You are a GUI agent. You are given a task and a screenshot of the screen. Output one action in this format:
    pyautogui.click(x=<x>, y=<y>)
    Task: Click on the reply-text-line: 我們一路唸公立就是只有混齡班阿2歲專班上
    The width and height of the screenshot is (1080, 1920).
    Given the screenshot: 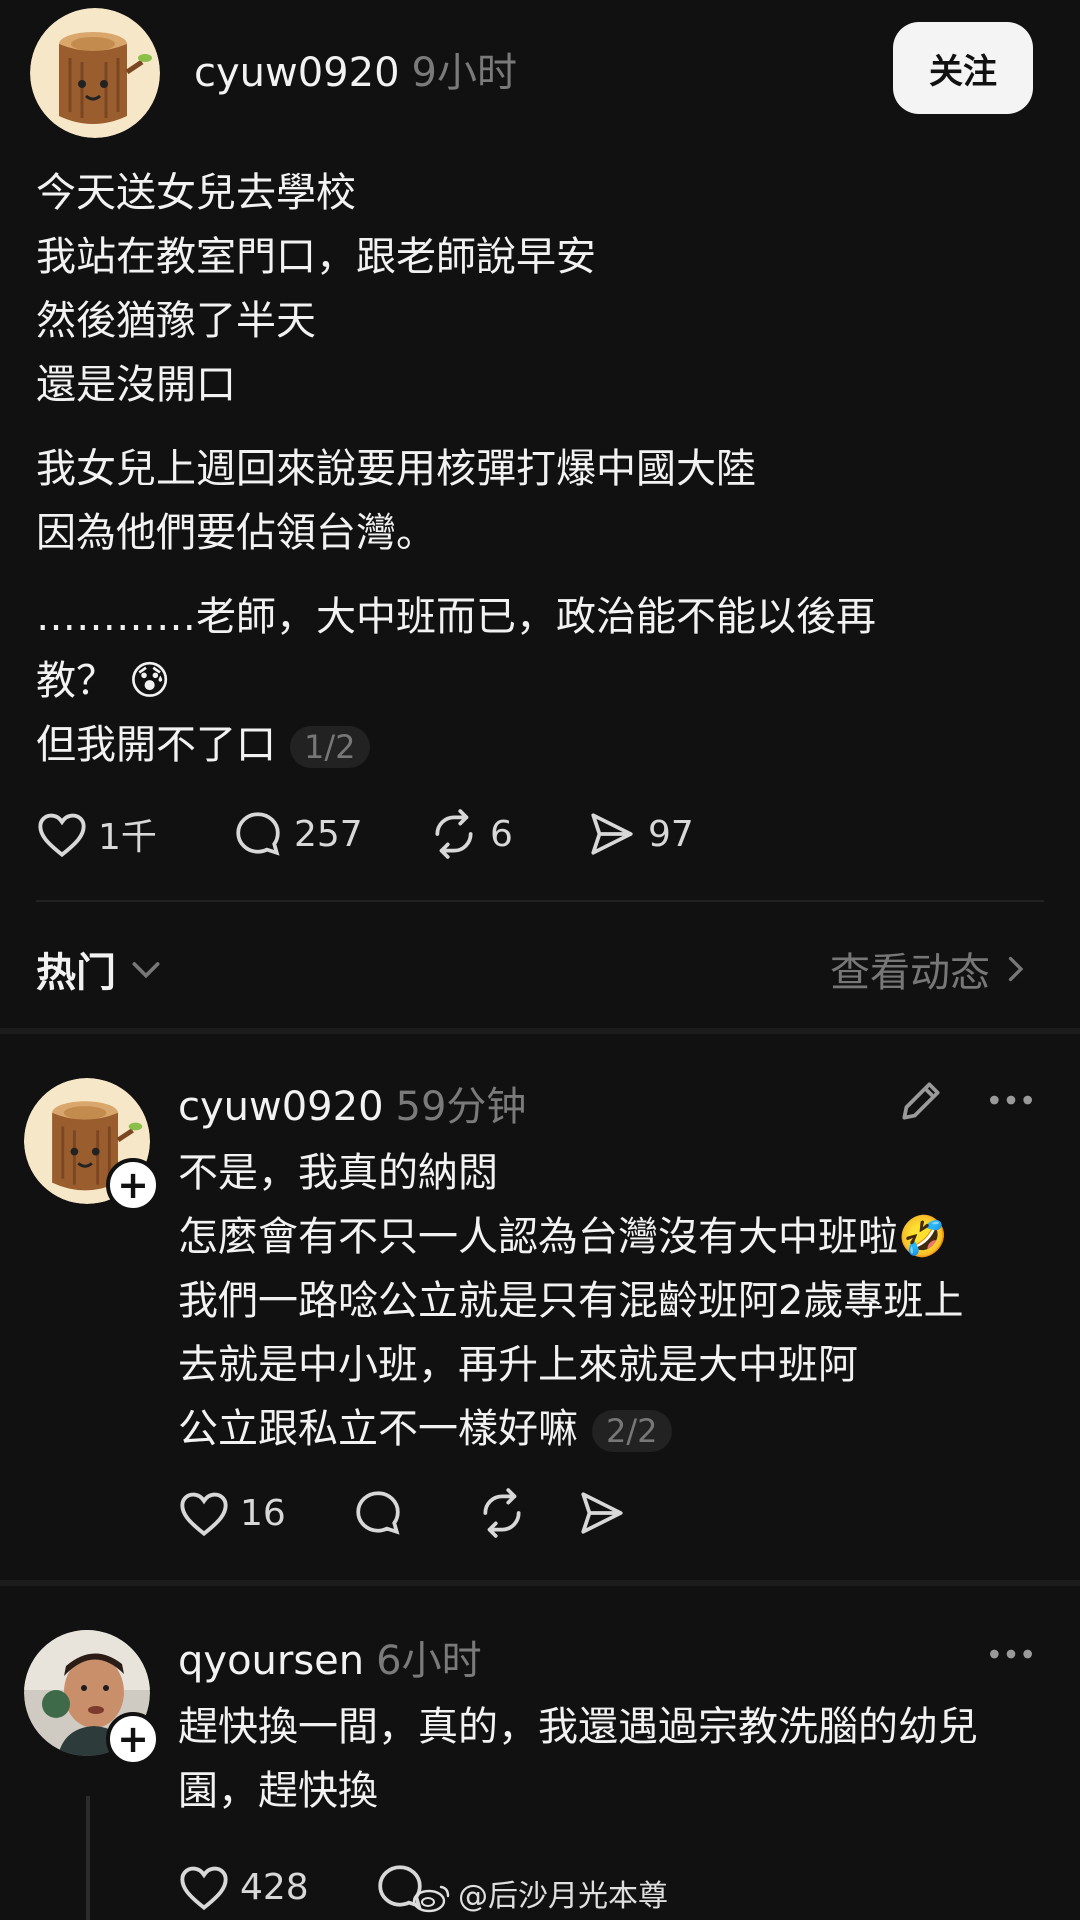 What is the action you would take?
    pyautogui.click(x=571, y=1301)
    